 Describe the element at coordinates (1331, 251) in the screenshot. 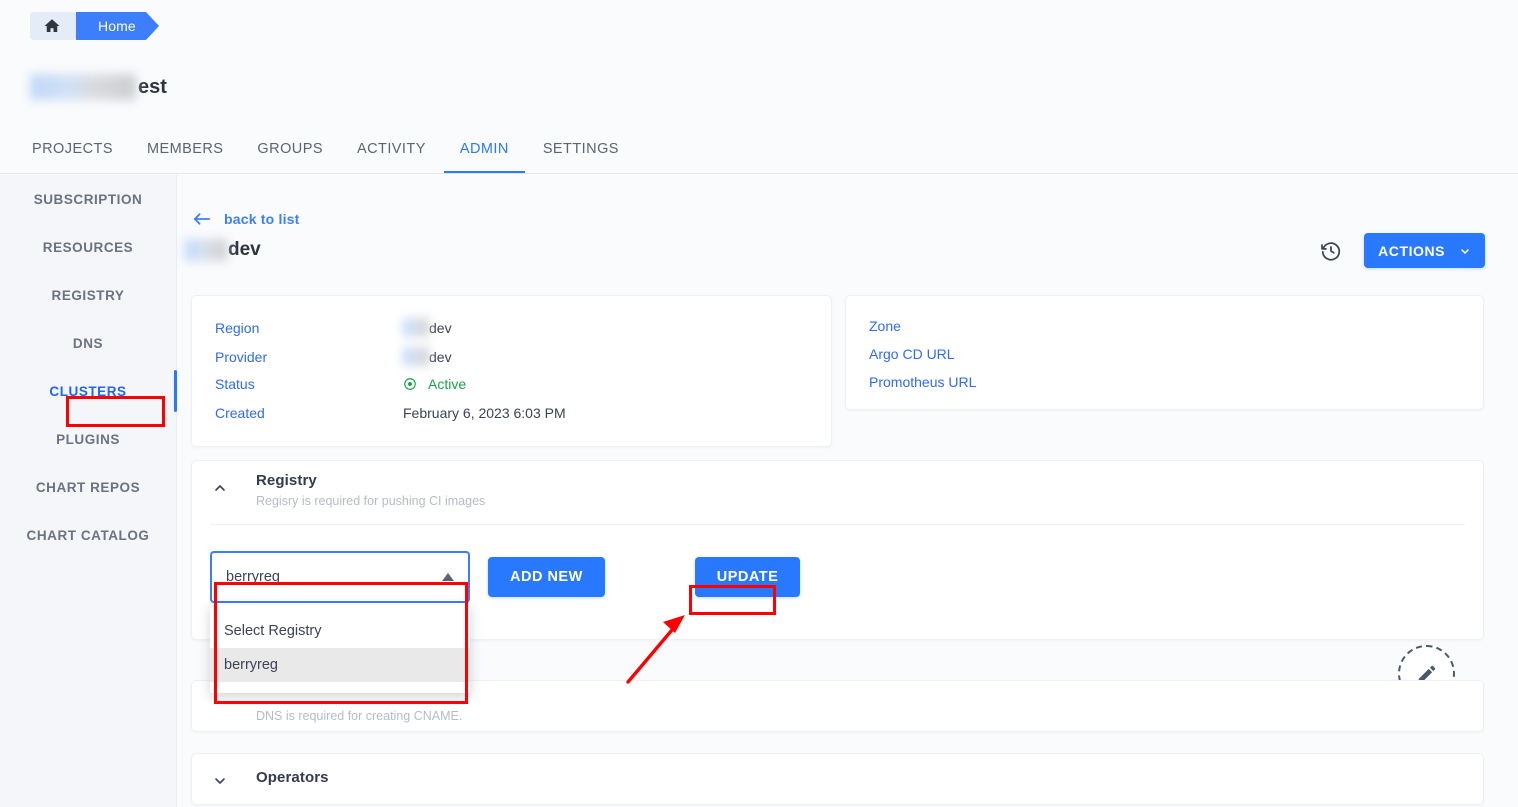

I see `history-icon` at that location.